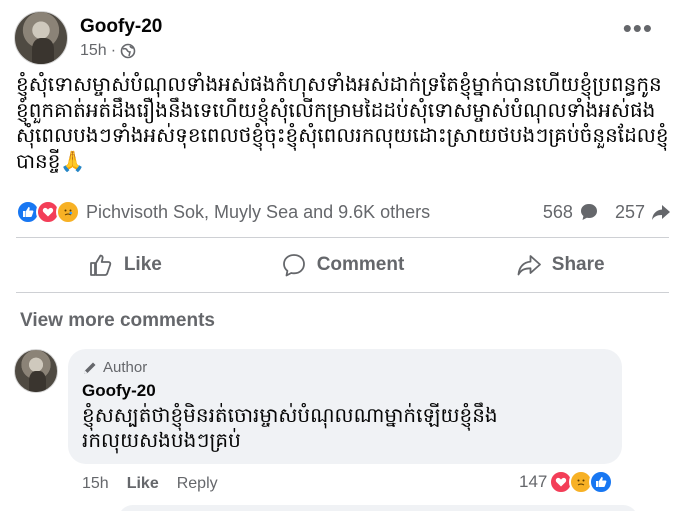  I want to click on comment-like-button: Like, so click(143, 484).